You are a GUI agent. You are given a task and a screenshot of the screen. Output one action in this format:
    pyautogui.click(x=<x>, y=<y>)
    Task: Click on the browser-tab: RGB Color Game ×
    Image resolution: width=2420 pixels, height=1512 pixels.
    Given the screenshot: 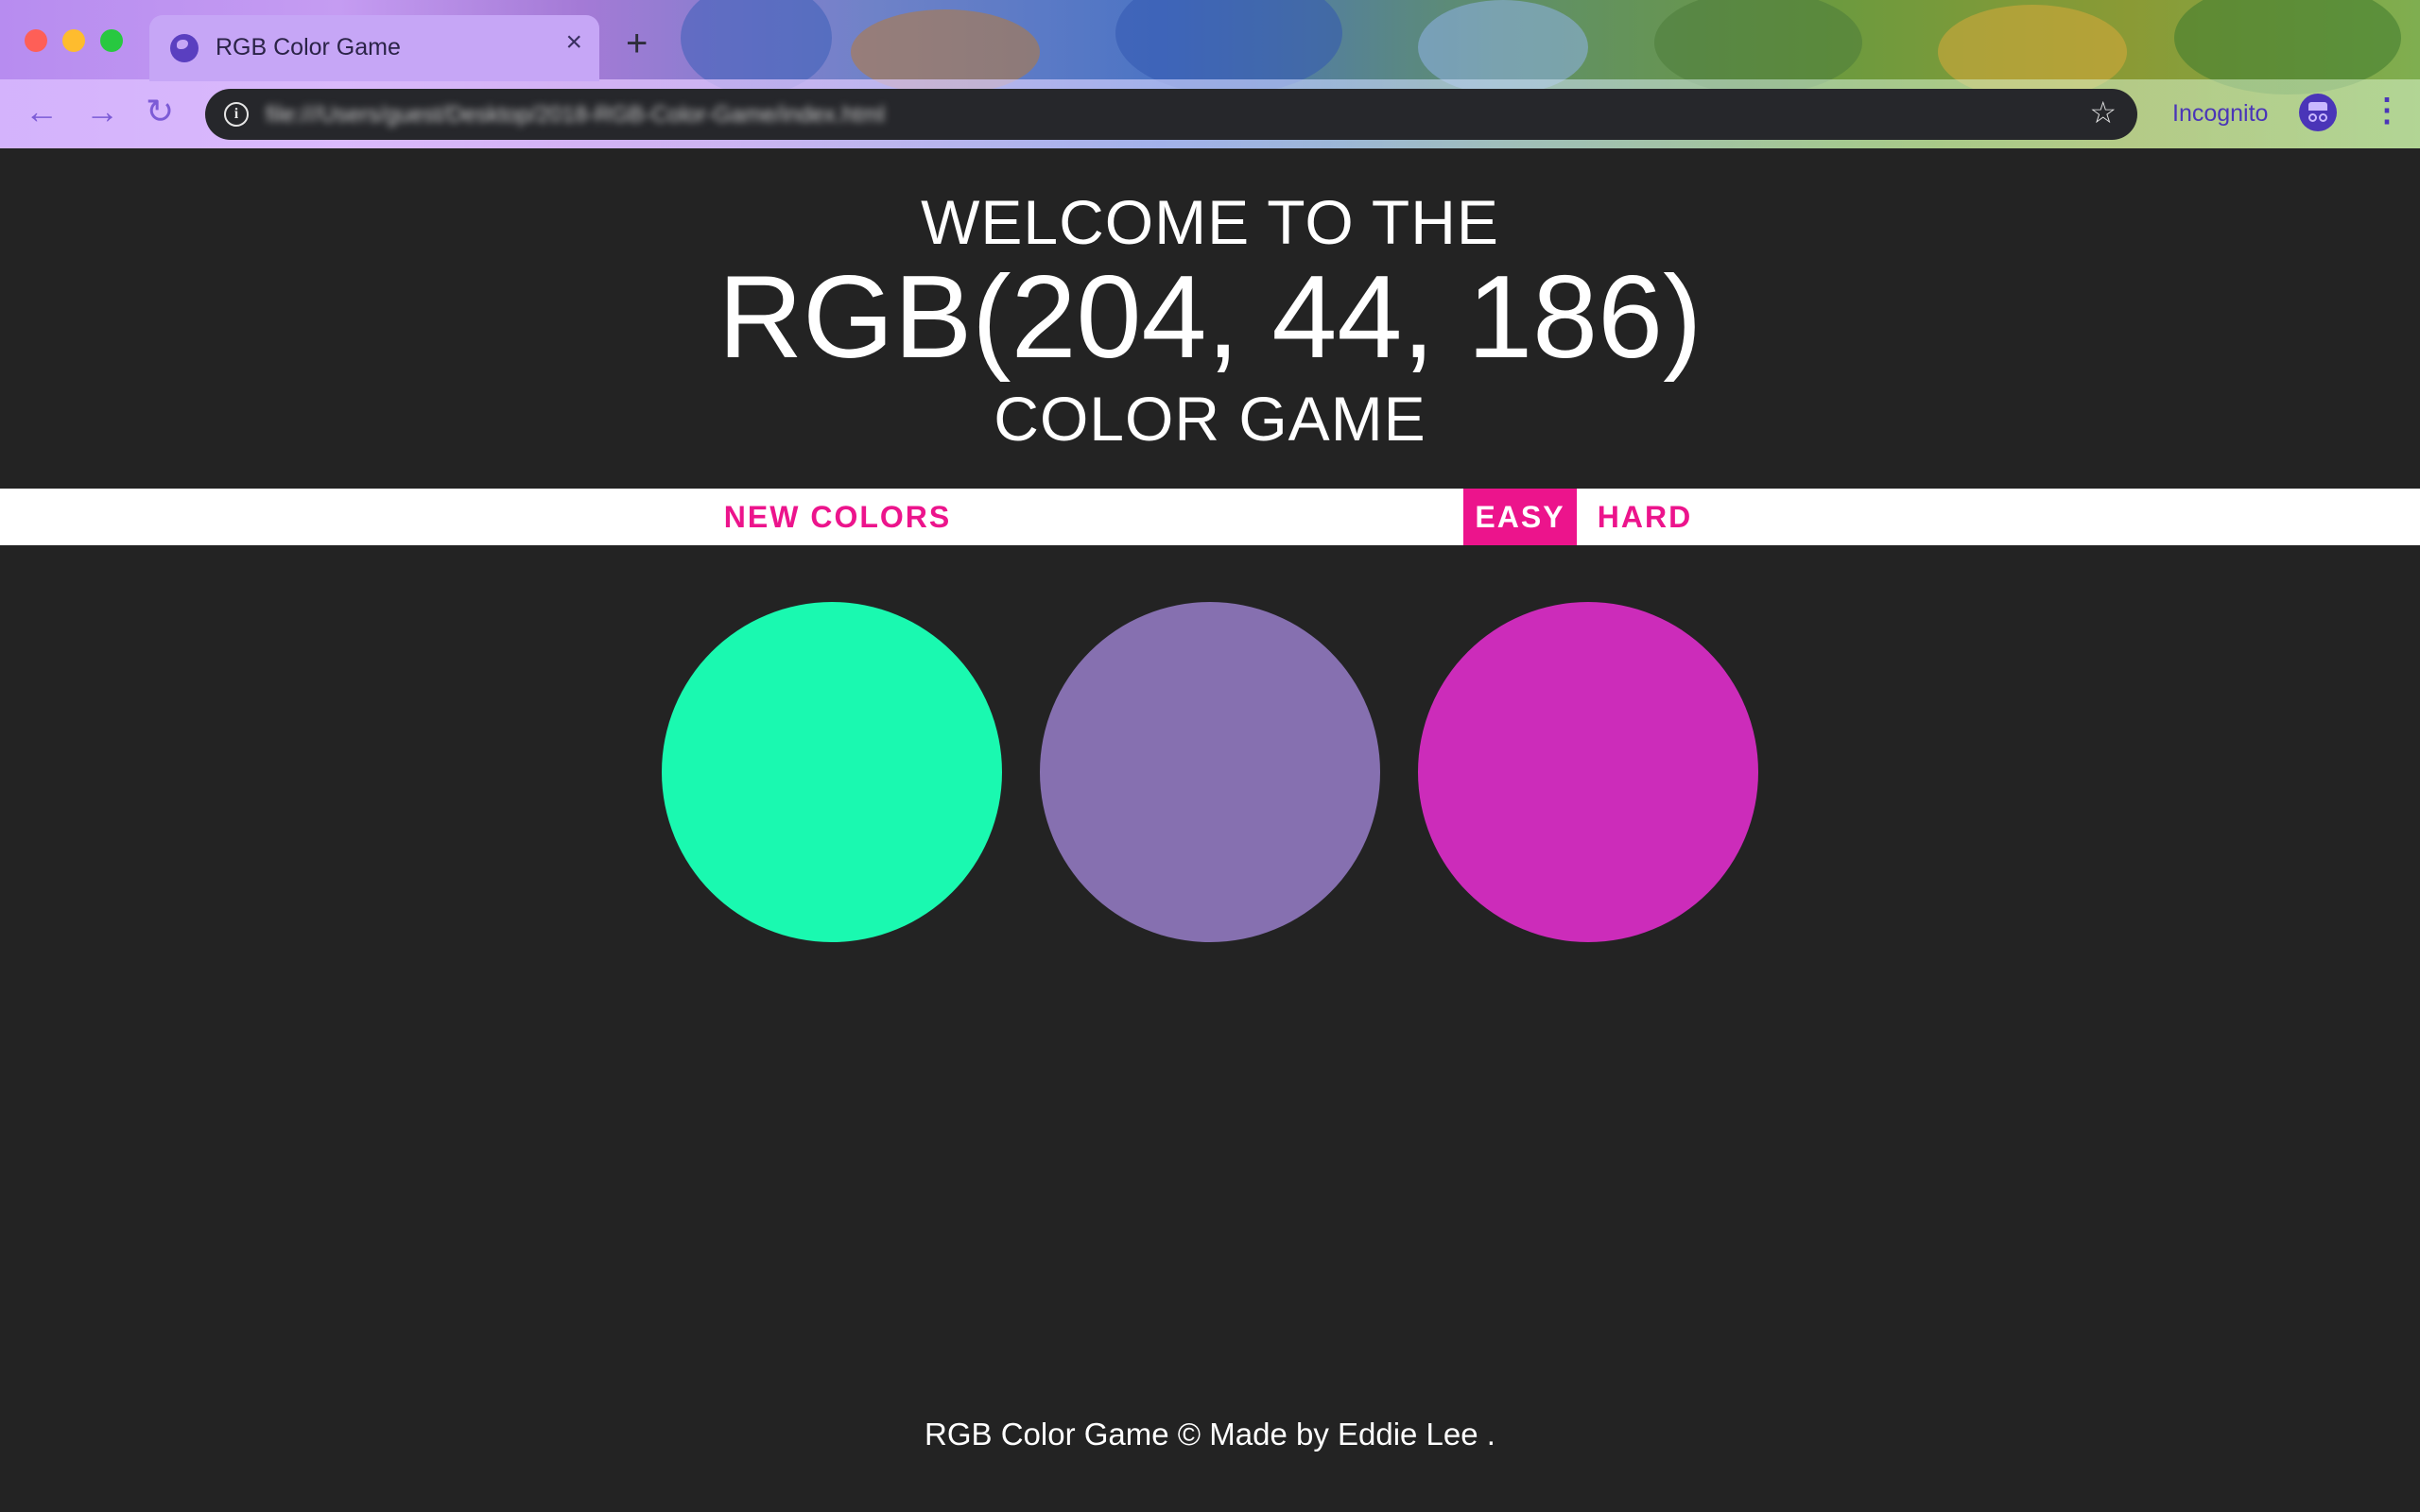 What is the action you would take?
    pyautogui.click(x=374, y=48)
    